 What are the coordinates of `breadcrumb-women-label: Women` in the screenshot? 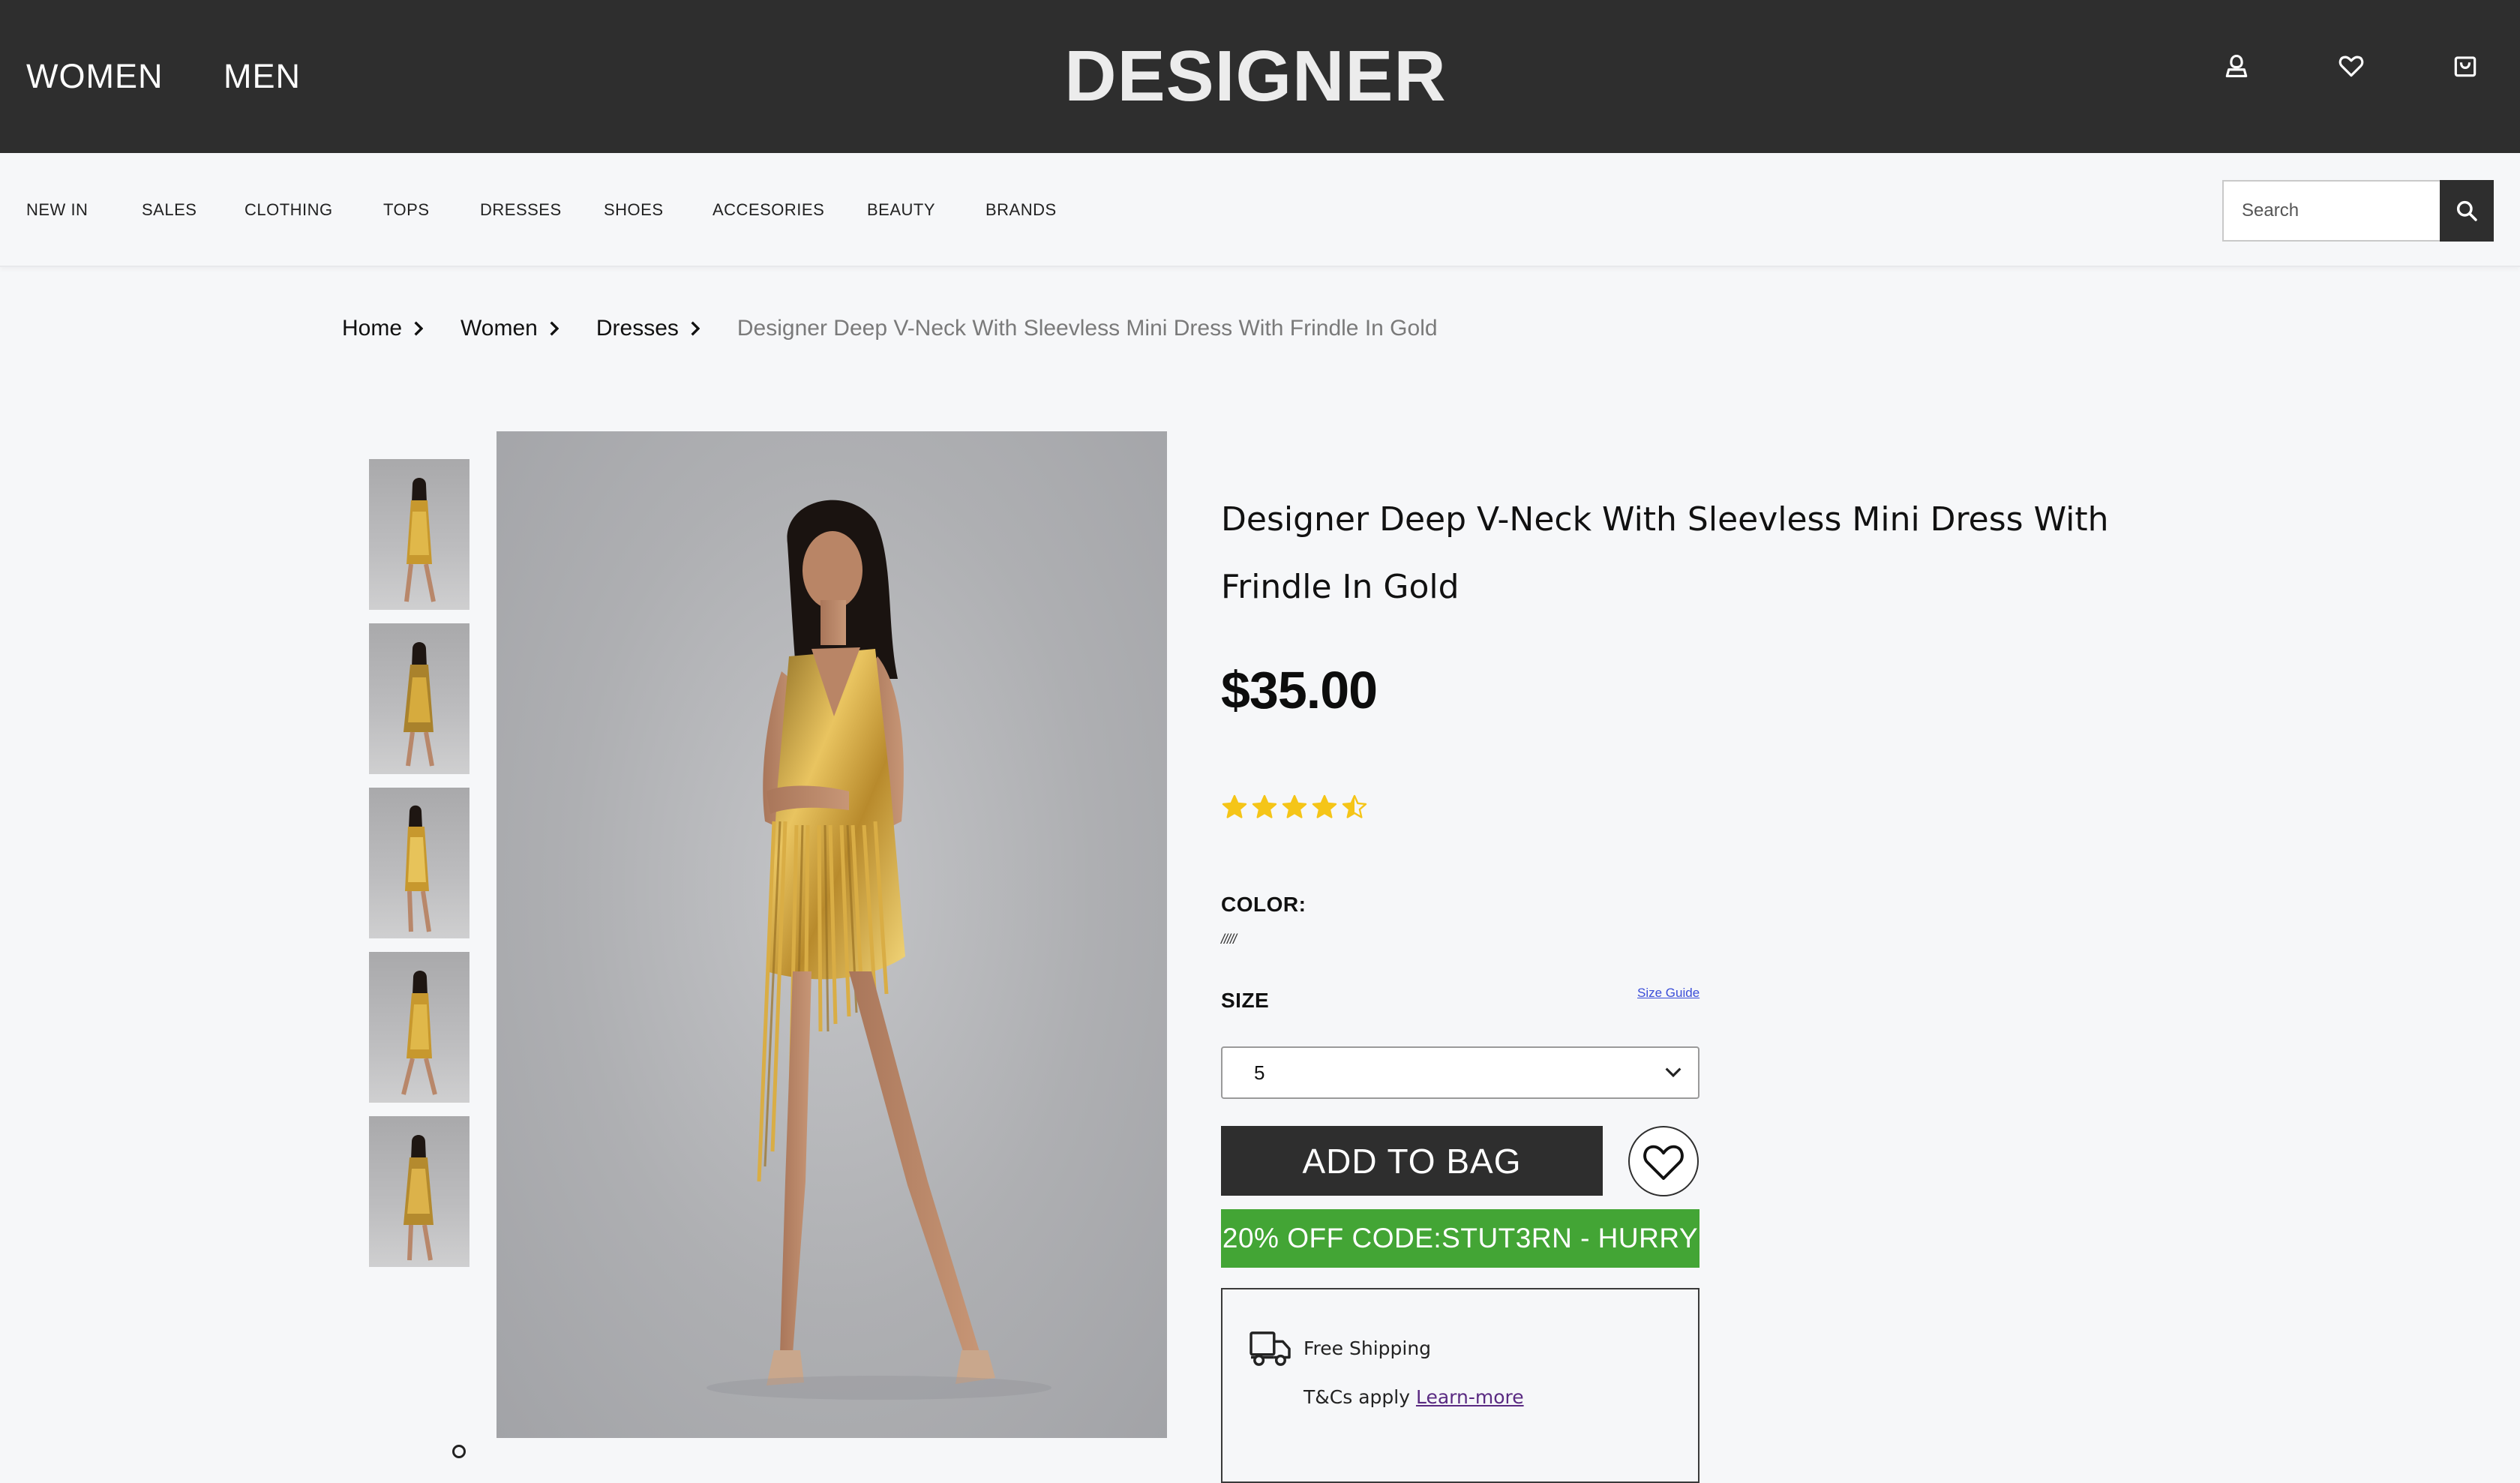 It's located at (499, 328).